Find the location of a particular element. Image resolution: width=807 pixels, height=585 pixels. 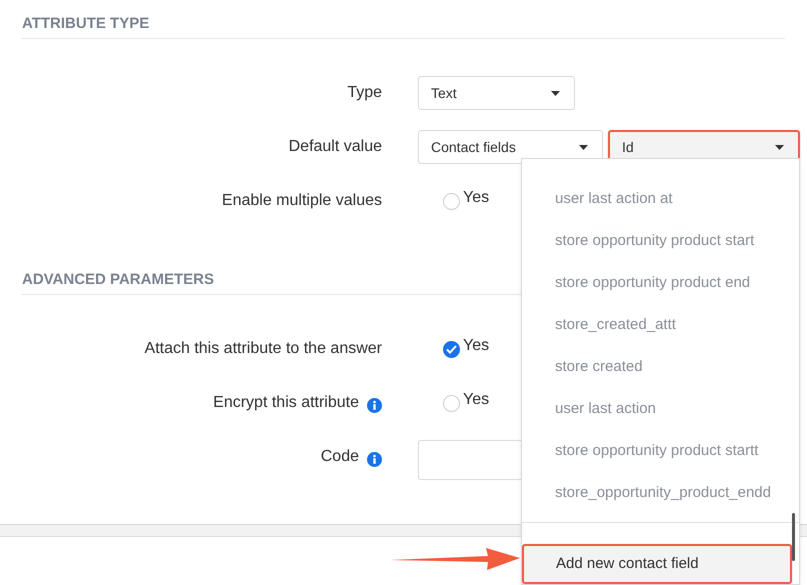

dropdown-item: user last action at is located at coordinates (660, 199).